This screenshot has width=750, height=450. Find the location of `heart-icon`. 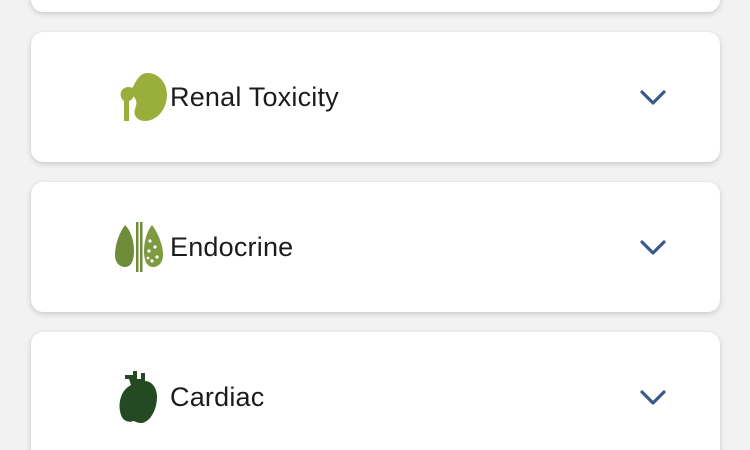

heart-icon is located at coordinates (139, 397).